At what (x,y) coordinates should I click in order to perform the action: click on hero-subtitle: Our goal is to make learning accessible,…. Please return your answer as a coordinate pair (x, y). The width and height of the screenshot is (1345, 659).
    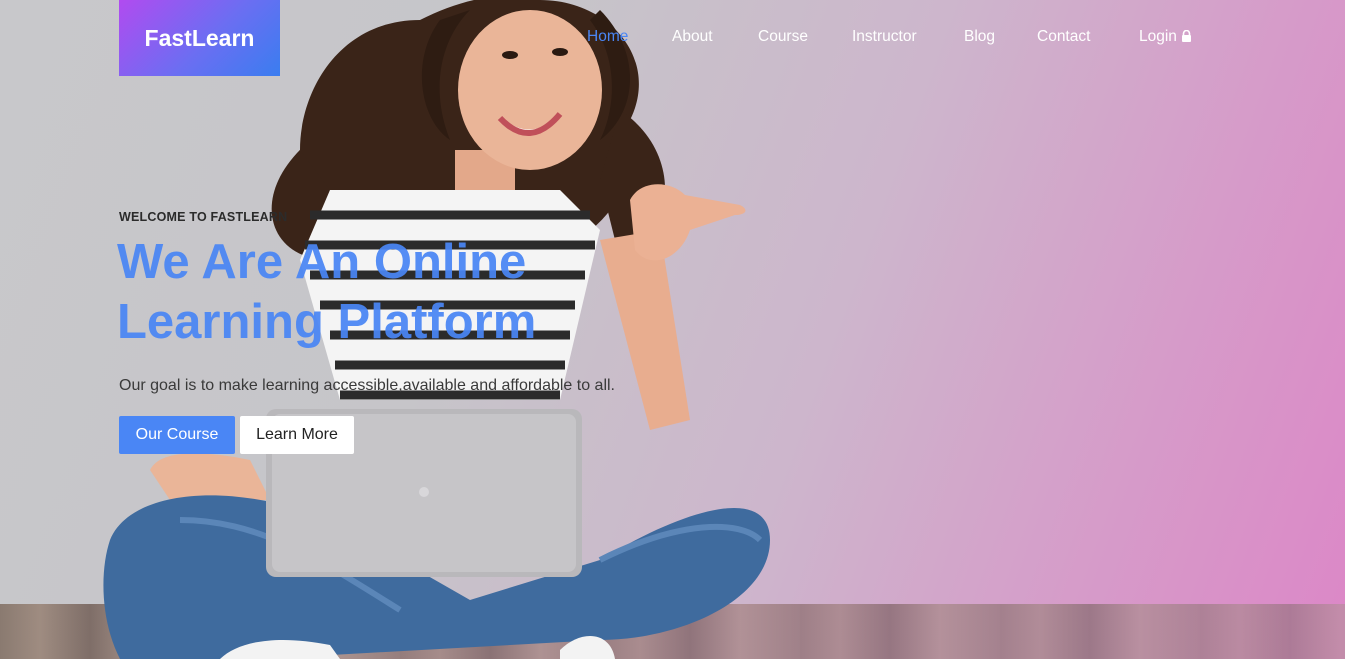
    Looking at the image, I should click on (367, 385).